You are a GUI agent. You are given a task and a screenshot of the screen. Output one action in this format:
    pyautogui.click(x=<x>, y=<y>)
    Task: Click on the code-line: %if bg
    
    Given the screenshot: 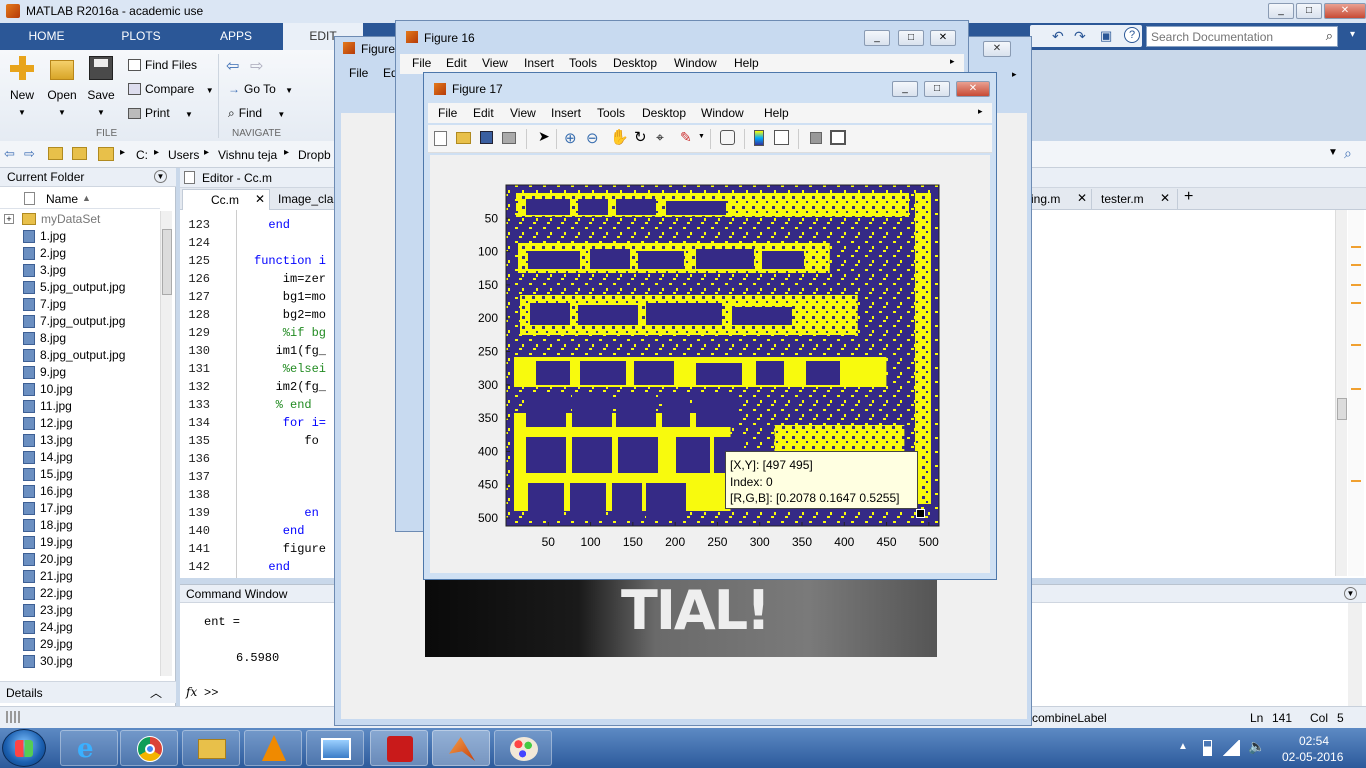 What is the action you would take?
    pyautogui.click(x=290, y=333)
    